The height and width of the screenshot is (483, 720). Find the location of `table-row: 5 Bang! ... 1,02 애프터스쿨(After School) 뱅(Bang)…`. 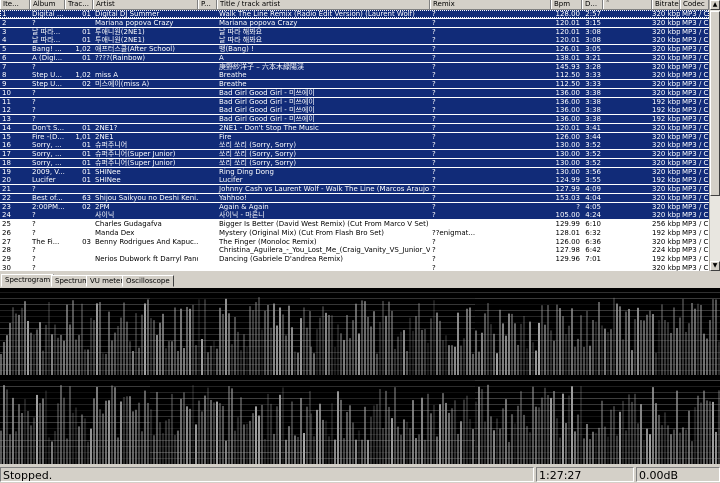

table-row: 5 Bang! ... 1,02 애프터스쿨(After School) 뱅(Bang)… is located at coordinates (354, 49).